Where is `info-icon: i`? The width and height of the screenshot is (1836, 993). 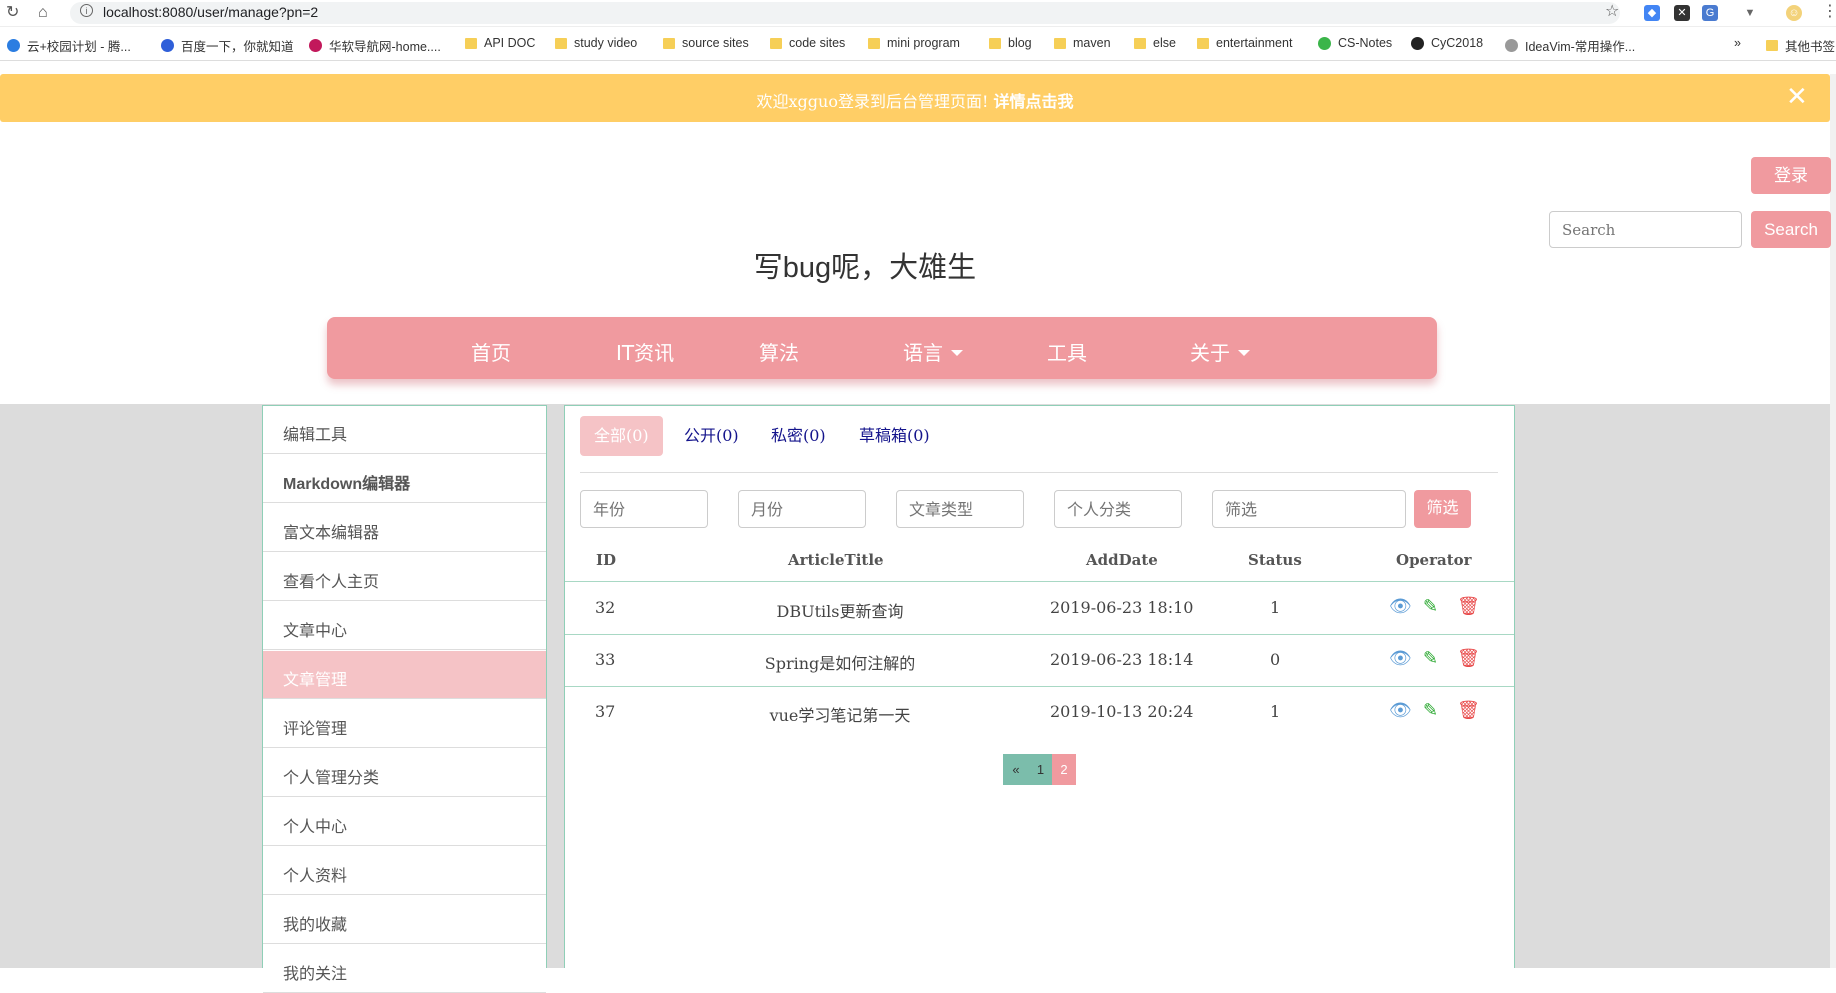
info-icon: i is located at coordinates (86, 10).